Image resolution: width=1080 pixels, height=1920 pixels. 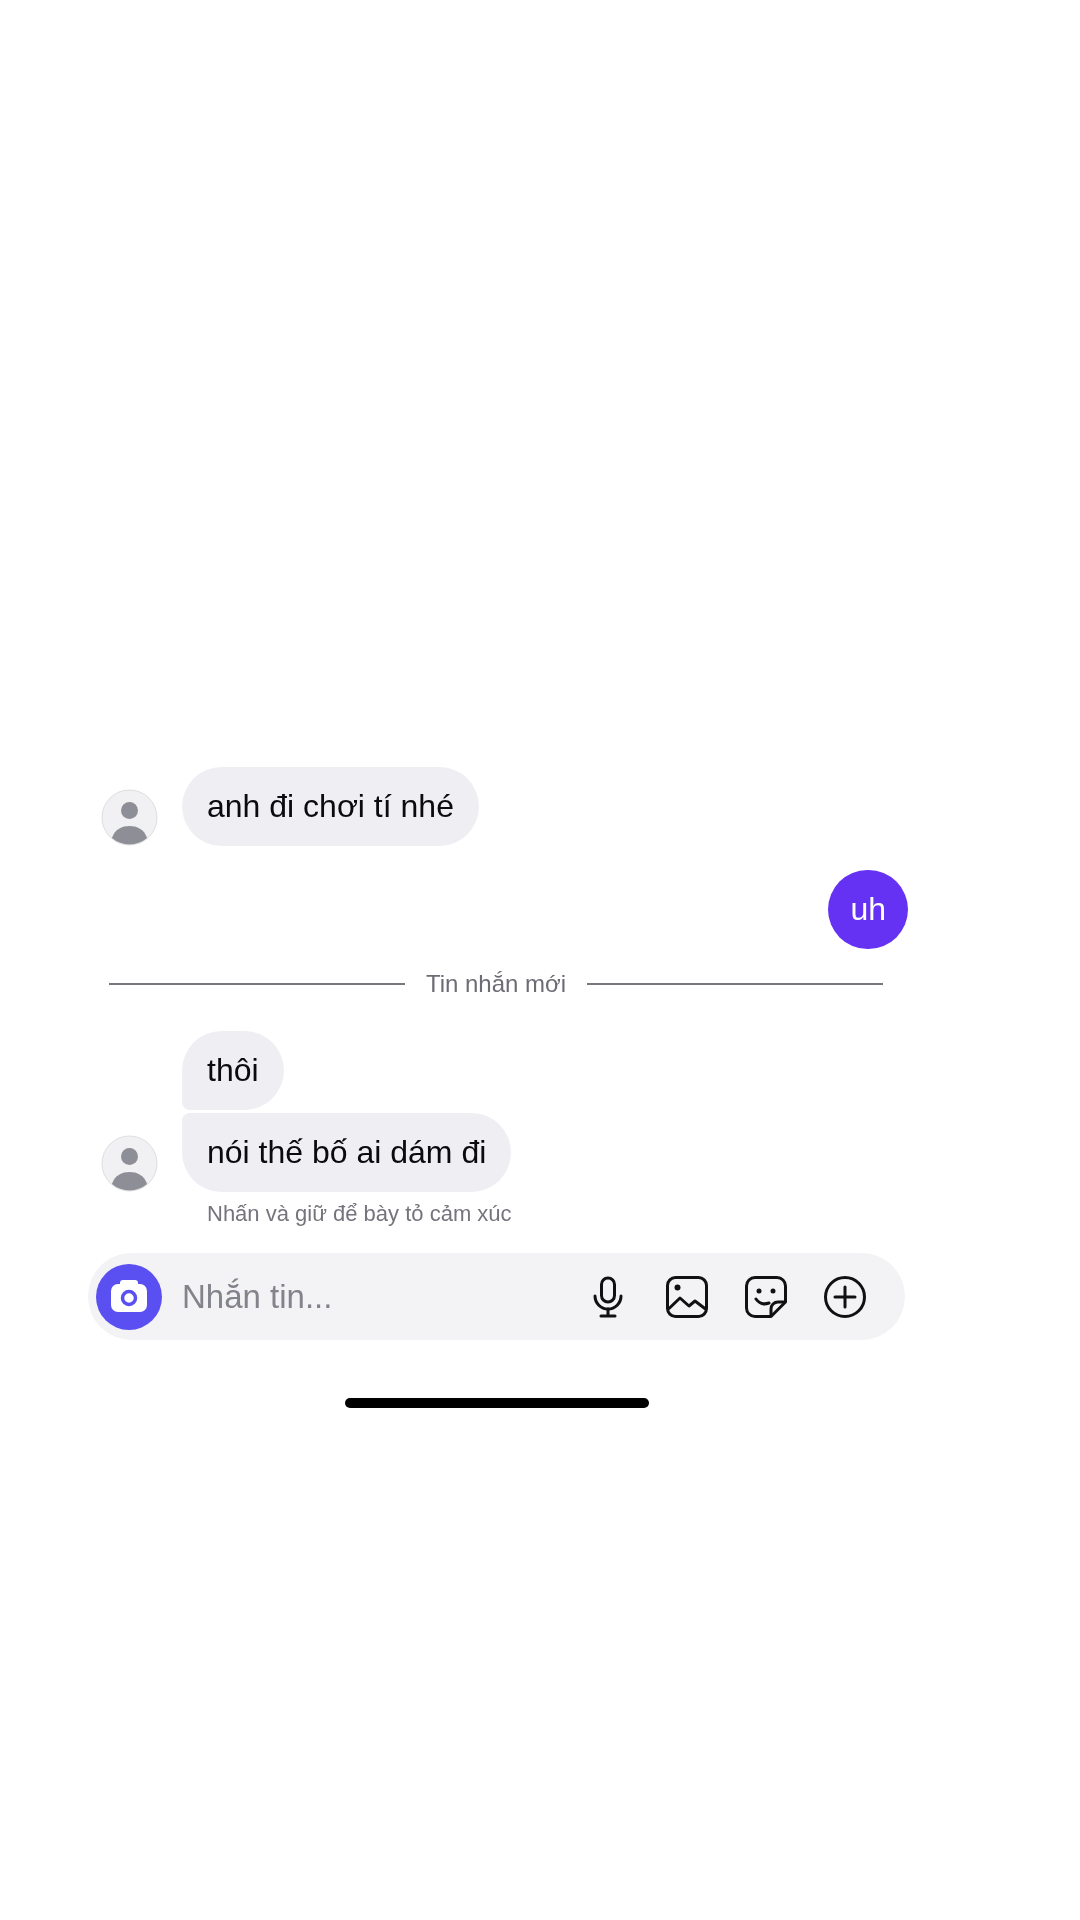 What do you see at coordinates (845, 1296) in the screenshot?
I see `add-icon` at bounding box center [845, 1296].